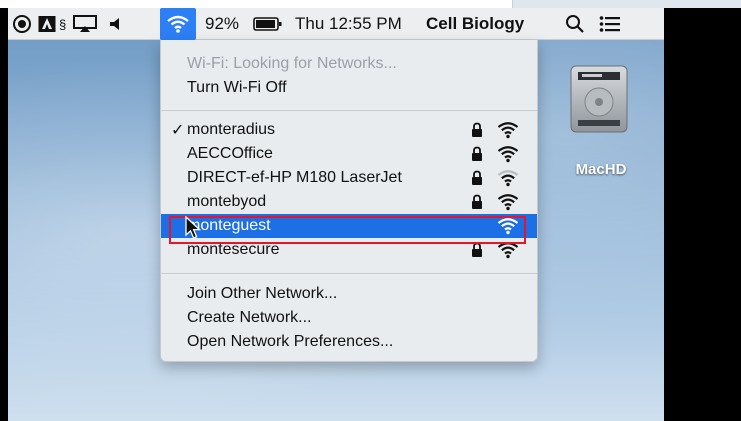 The height and width of the screenshot is (421, 741). I want to click on network-name: AECCOffice, so click(230, 153).